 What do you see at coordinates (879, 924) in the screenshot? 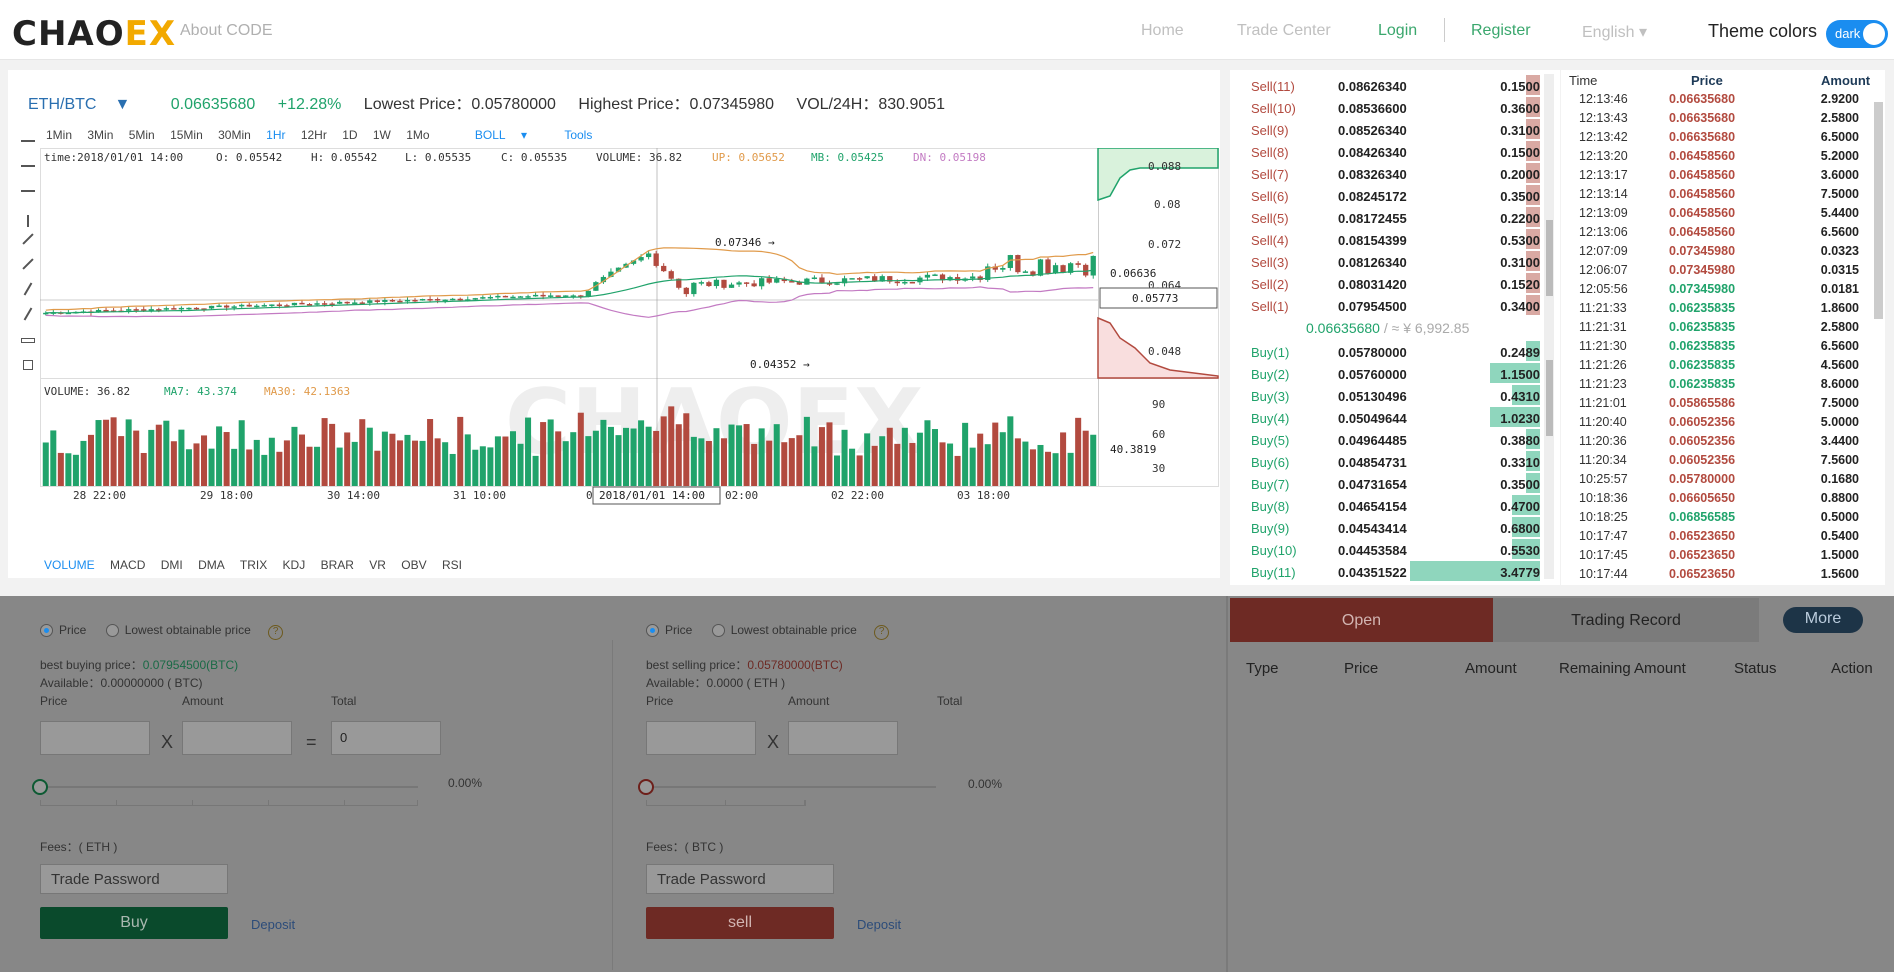
I see `sell-deposit-link: Deposit` at bounding box center [879, 924].